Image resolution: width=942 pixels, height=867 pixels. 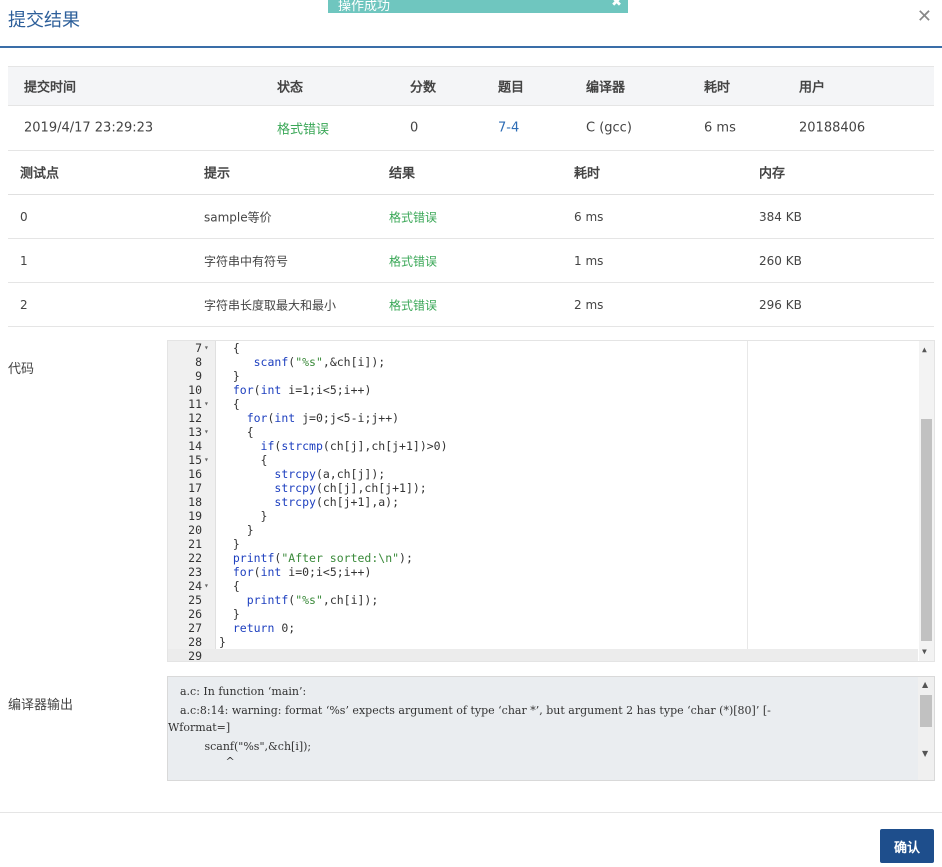 What do you see at coordinates (543, 572) in the screenshot?
I see `code-line: 23 for(int i=0;i<5;i++)` at bounding box center [543, 572].